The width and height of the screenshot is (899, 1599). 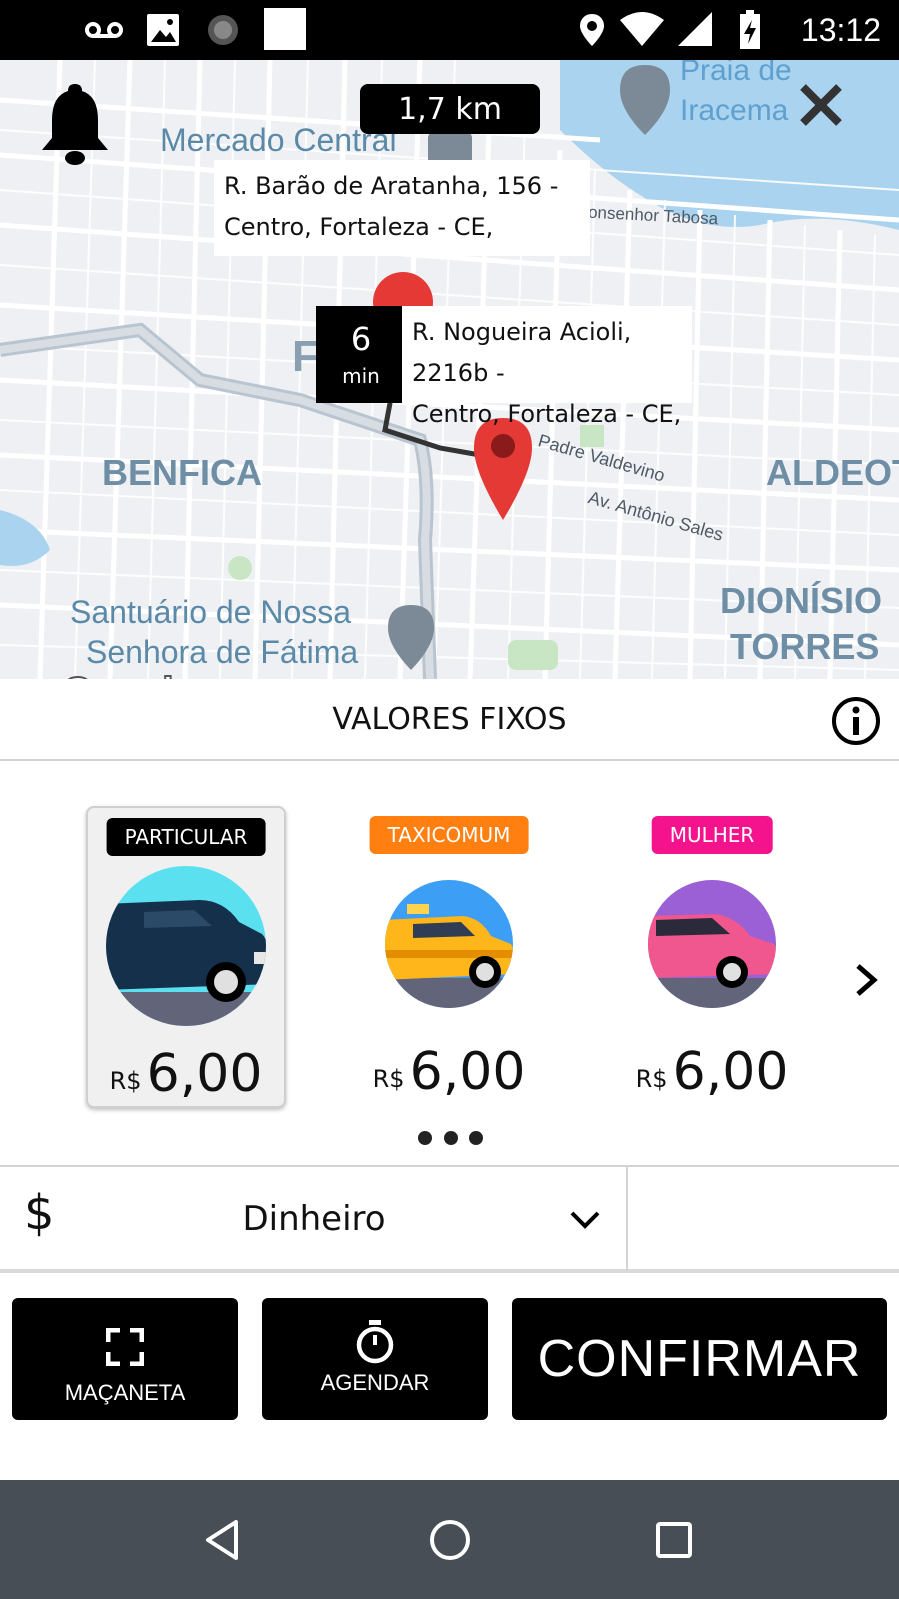 What do you see at coordinates (734, 110) in the screenshot?
I see `map-label-praia-2: Iracema` at bounding box center [734, 110].